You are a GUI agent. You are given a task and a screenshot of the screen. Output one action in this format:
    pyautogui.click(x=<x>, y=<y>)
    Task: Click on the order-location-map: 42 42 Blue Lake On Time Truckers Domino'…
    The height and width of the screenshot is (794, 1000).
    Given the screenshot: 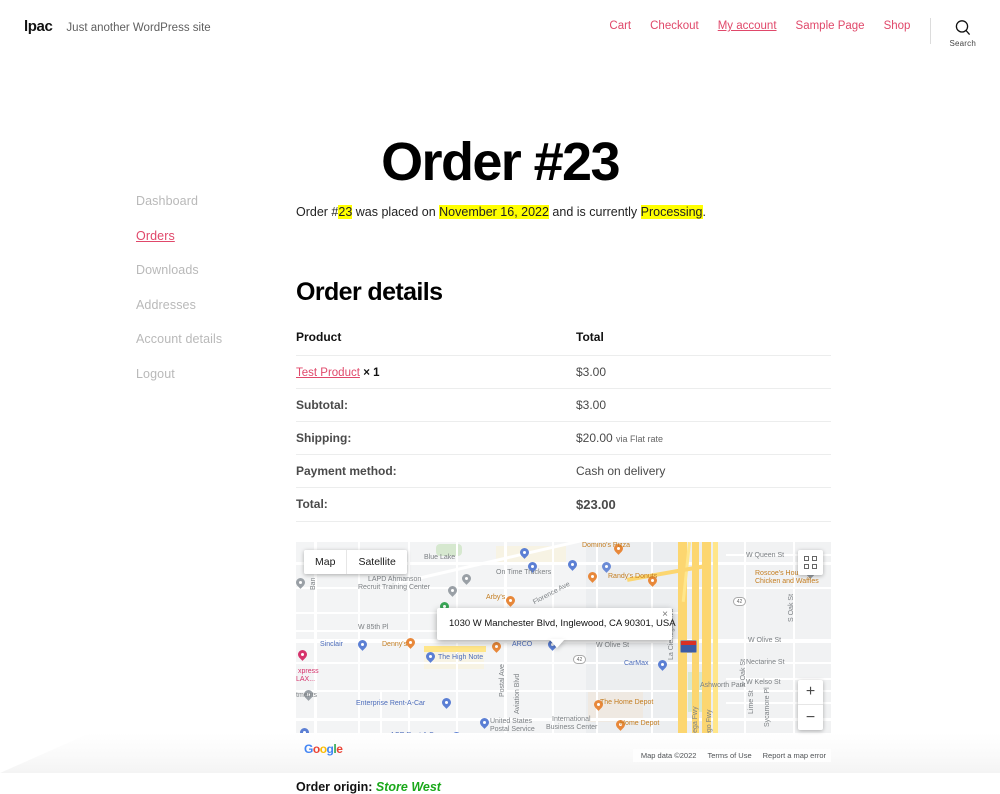 What is the action you would take?
    pyautogui.click(x=563, y=652)
    